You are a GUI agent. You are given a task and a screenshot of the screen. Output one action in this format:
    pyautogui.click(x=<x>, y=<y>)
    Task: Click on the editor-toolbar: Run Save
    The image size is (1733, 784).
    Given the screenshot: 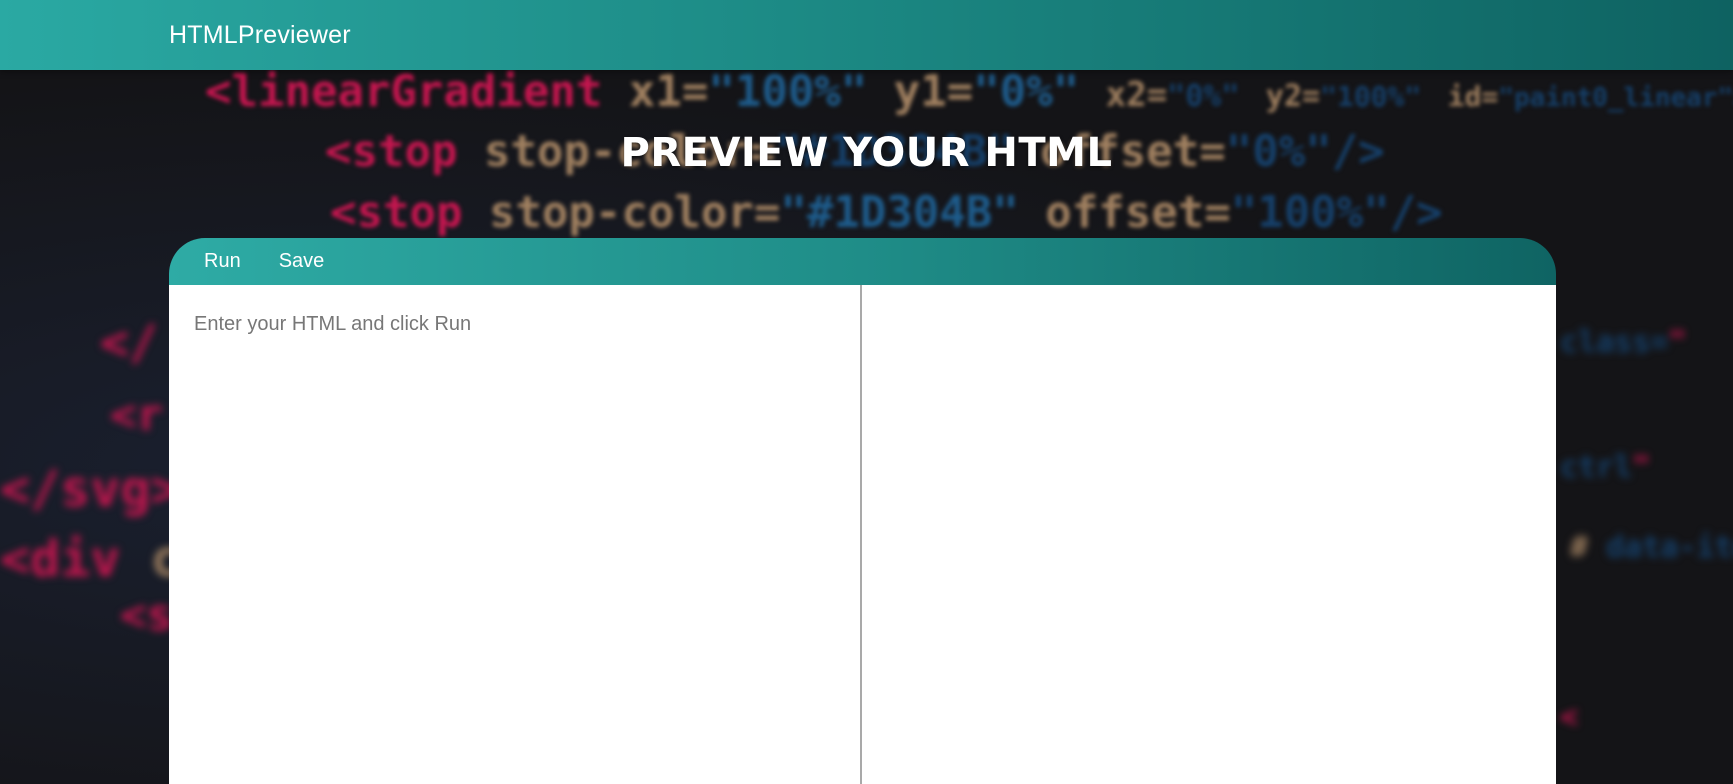 What is the action you would take?
    pyautogui.click(x=862, y=261)
    